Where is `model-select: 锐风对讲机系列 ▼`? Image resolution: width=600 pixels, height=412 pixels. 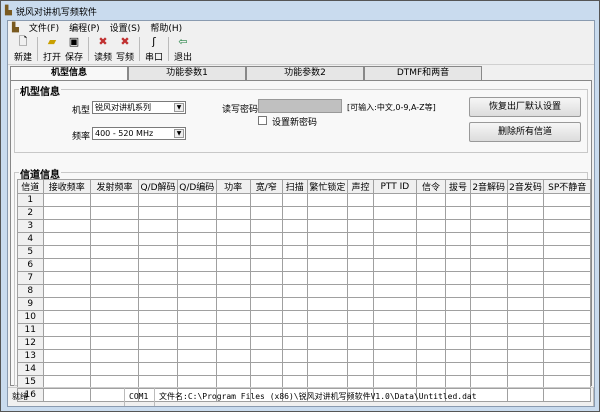
model-select: 锐风对讲机系列 ▼ is located at coordinates (139, 107).